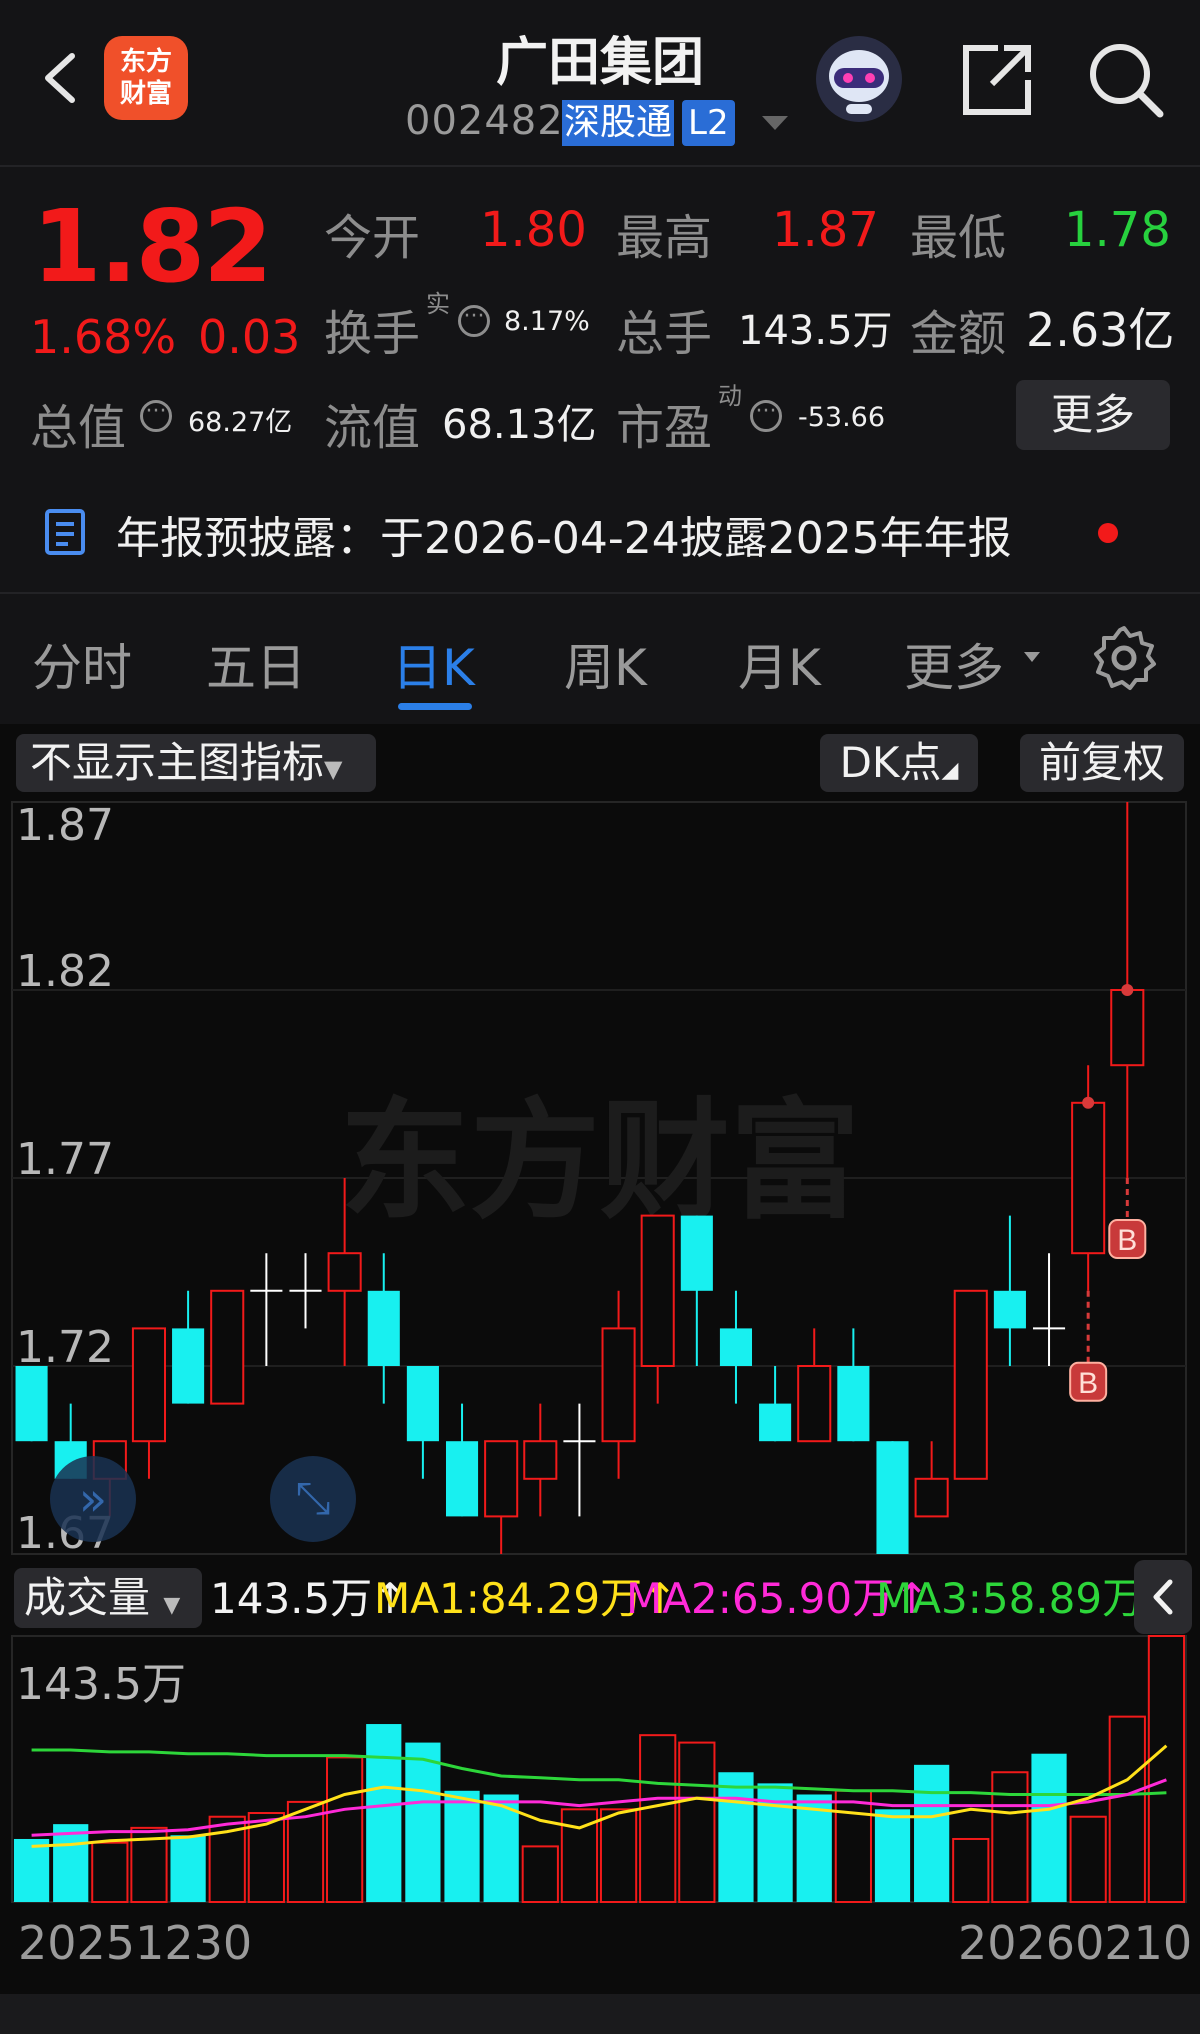 The height and width of the screenshot is (2034, 1200). What do you see at coordinates (950, 770) in the screenshot?
I see `dk-corner-icon: ◢` at bounding box center [950, 770].